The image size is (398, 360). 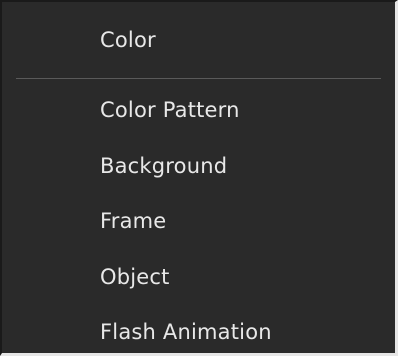 What do you see at coordinates (164, 166) in the screenshot?
I see `menu-item-label: Background` at bounding box center [164, 166].